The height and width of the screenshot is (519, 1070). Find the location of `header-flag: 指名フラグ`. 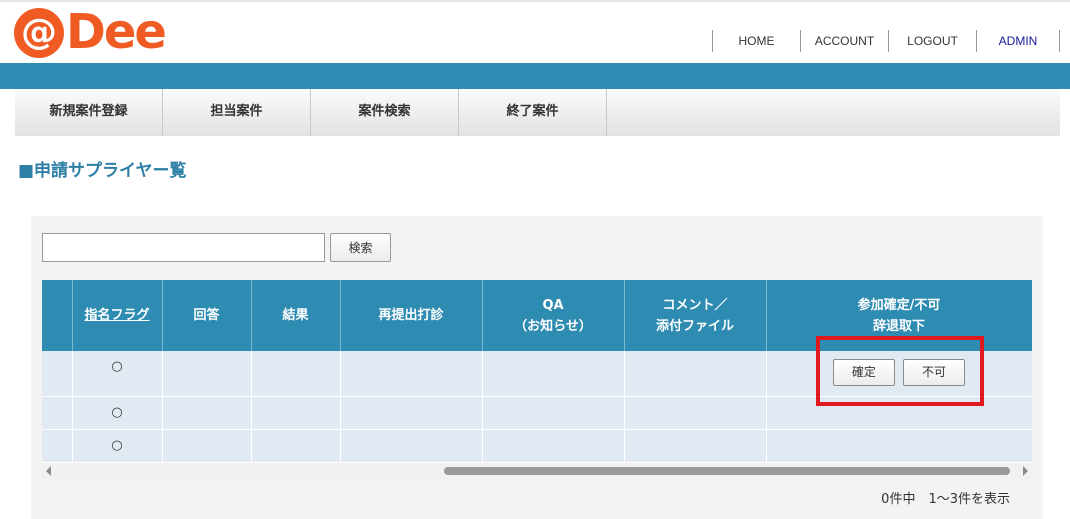

header-flag: 指名フラグ is located at coordinates (117, 315).